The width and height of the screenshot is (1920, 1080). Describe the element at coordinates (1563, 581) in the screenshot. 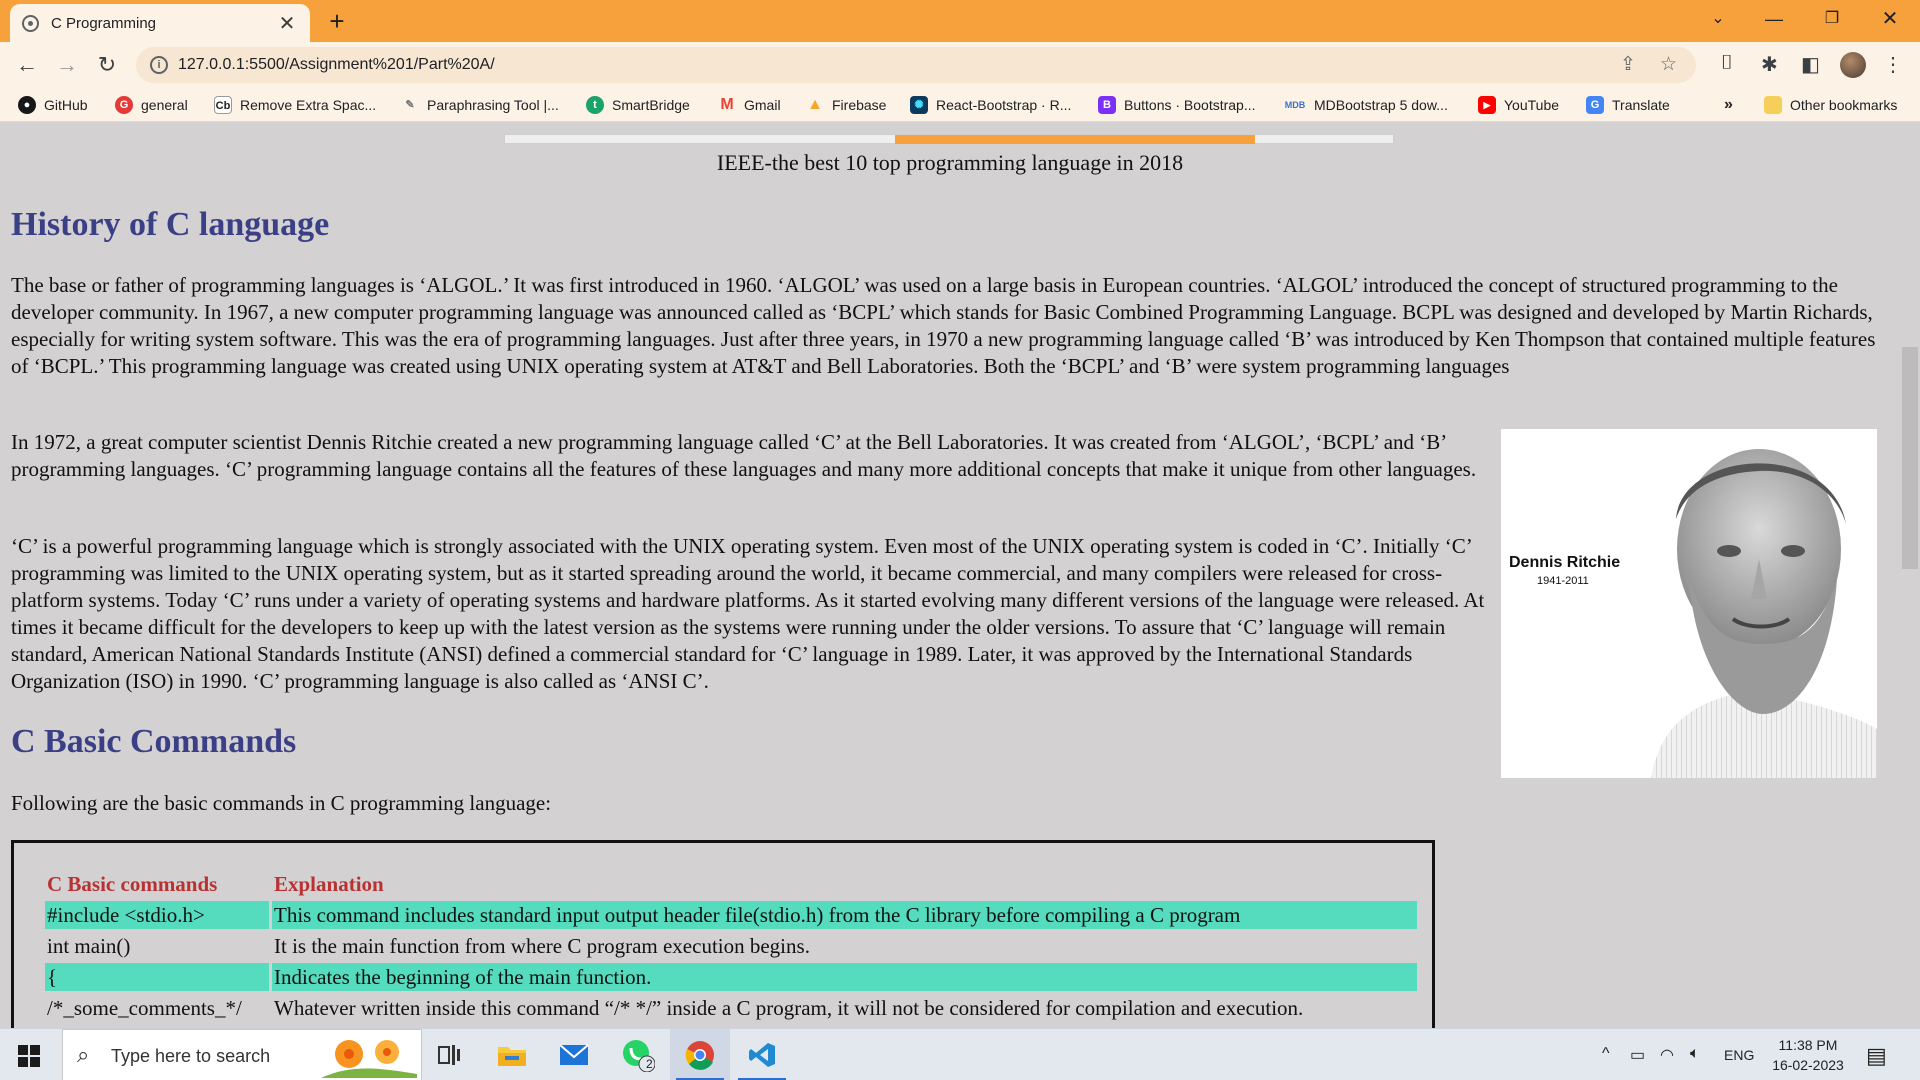

I see `portrait-years: 1941-2011` at that location.